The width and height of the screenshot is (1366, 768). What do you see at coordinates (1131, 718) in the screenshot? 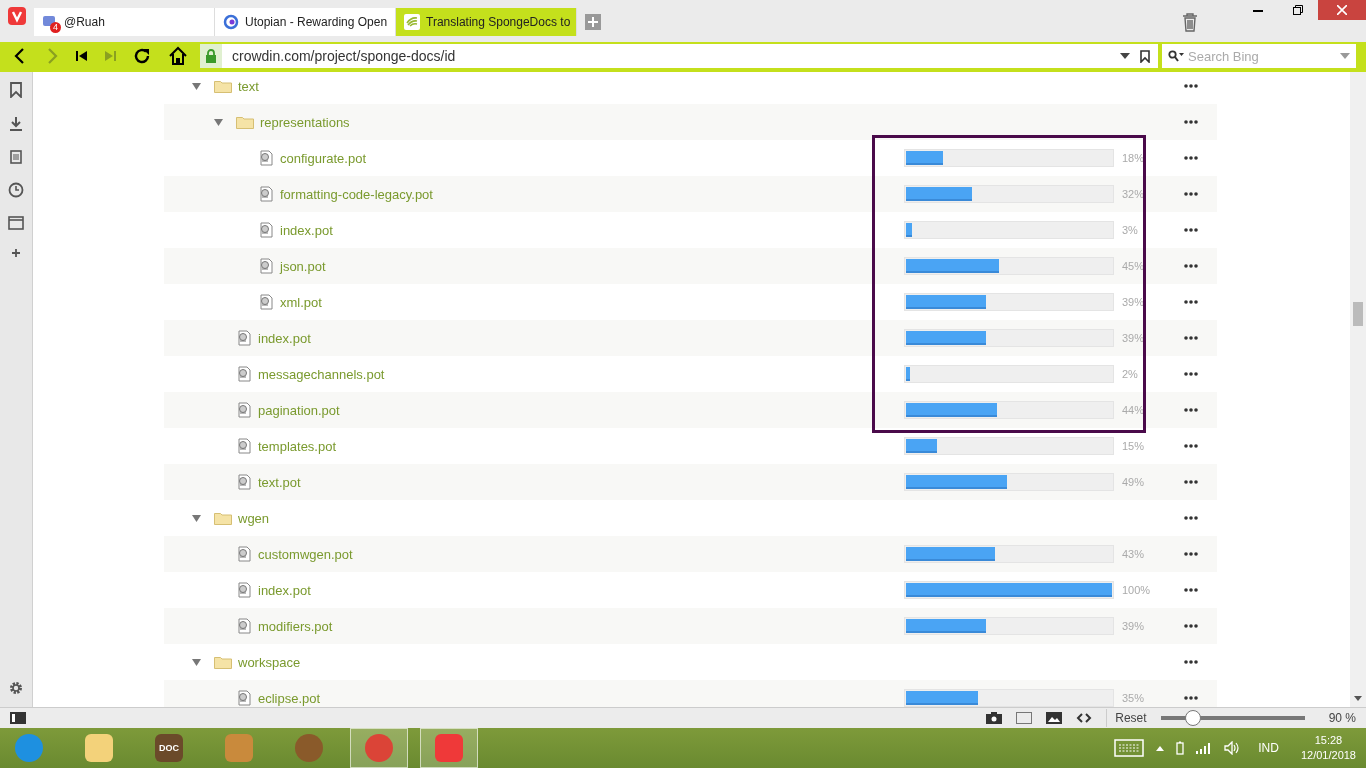
I see `reset-zoom-link: Reset` at bounding box center [1131, 718].